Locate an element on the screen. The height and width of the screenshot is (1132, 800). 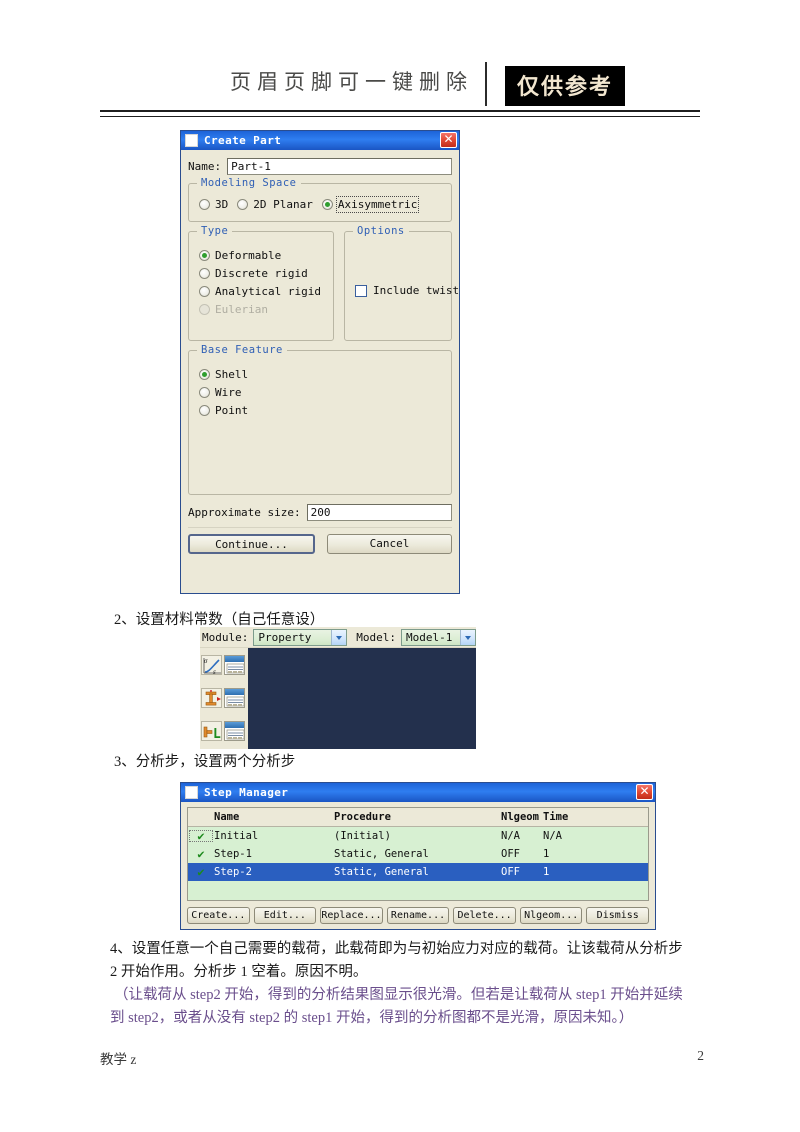
header-time: Time is located at coordinates (556, 817).